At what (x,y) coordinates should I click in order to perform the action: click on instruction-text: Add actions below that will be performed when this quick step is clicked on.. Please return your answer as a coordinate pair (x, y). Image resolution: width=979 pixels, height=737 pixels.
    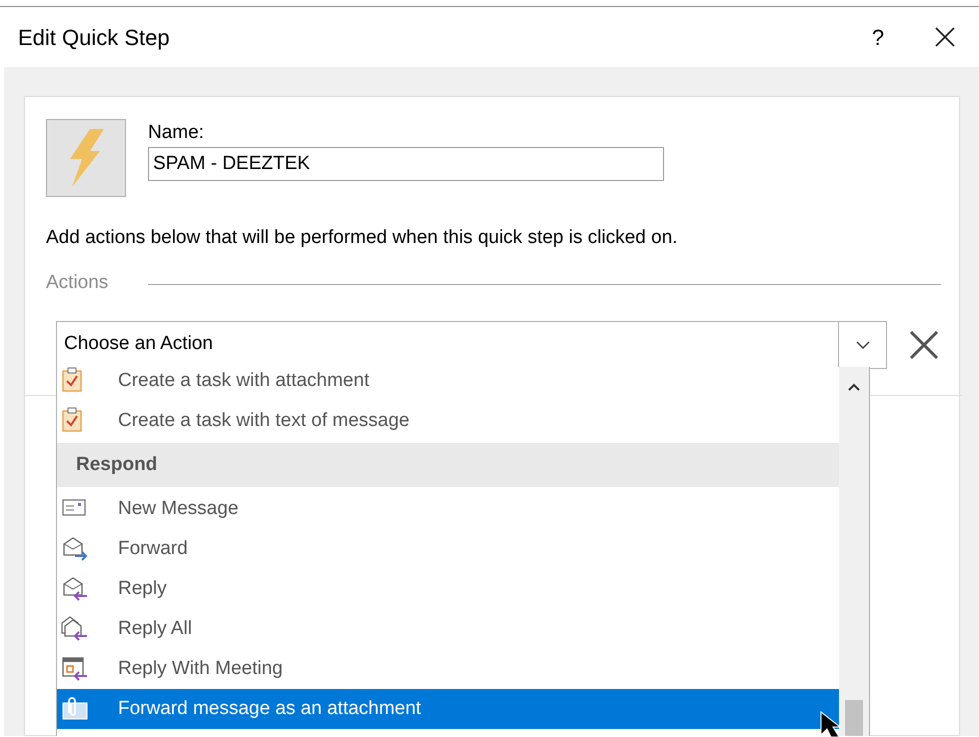
    Looking at the image, I should click on (362, 238).